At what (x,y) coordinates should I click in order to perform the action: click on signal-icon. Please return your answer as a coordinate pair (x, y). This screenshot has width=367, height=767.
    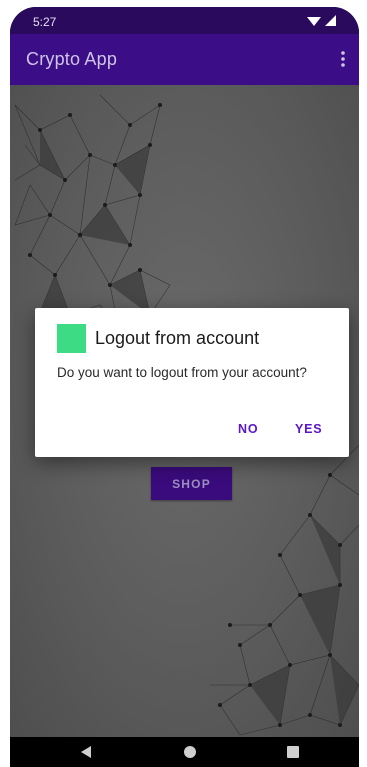
    Looking at the image, I should click on (330, 20).